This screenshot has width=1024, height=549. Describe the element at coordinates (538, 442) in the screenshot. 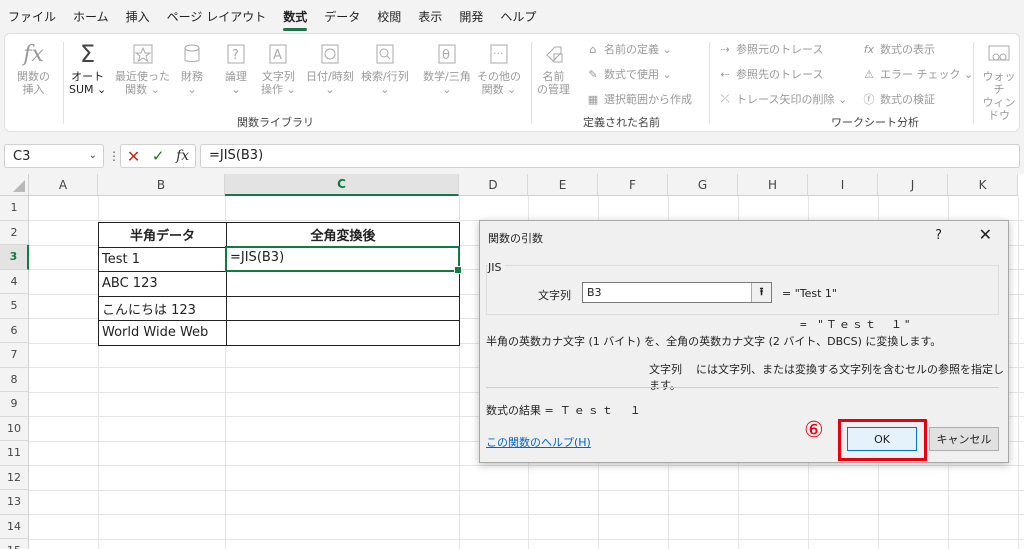

I see `function-help-link: この関数のヘルプ(H)` at that location.